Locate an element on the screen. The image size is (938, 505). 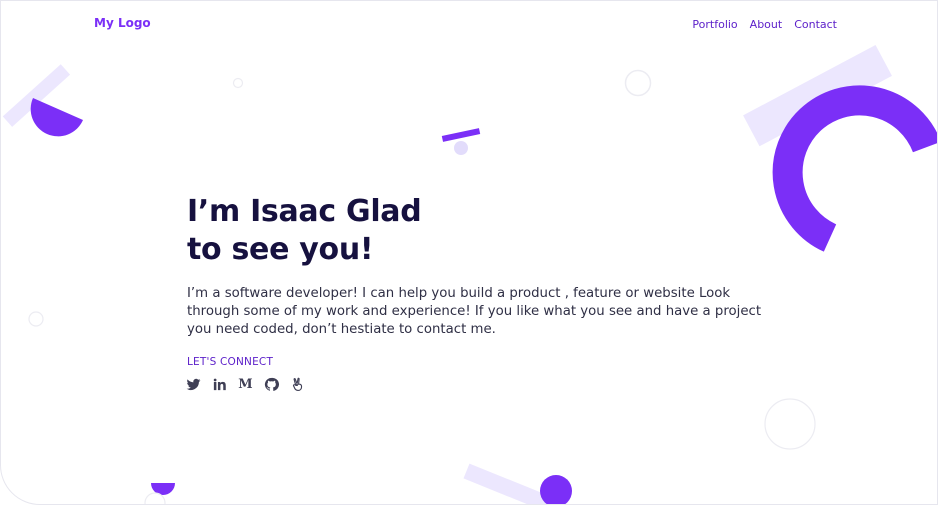
medium-icon: M is located at coordinates (245, 384).